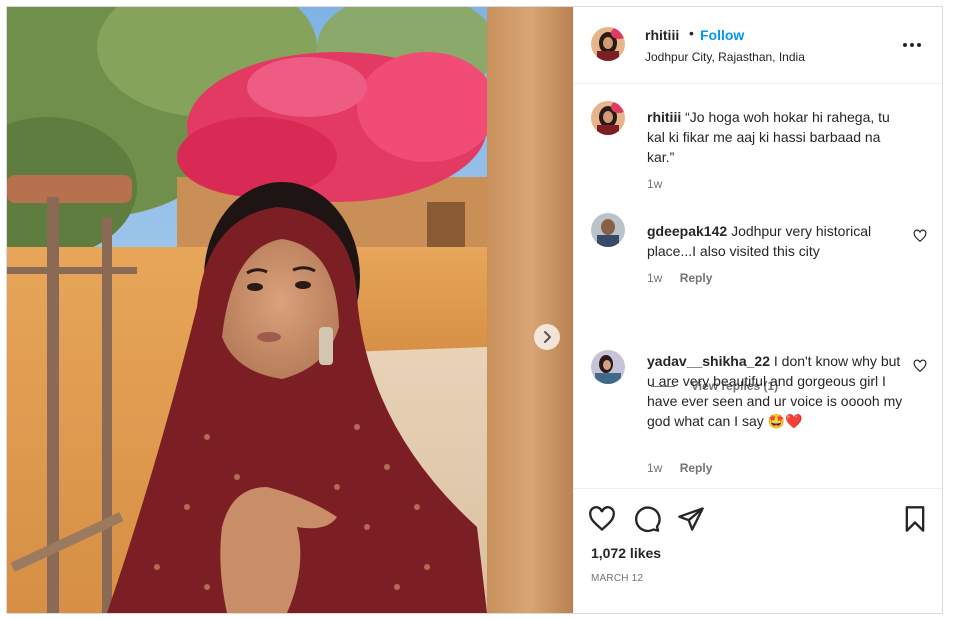 This screenshot has width=954, height=620. I want to click on post-author-username: rhitiii, so click(662, 35).